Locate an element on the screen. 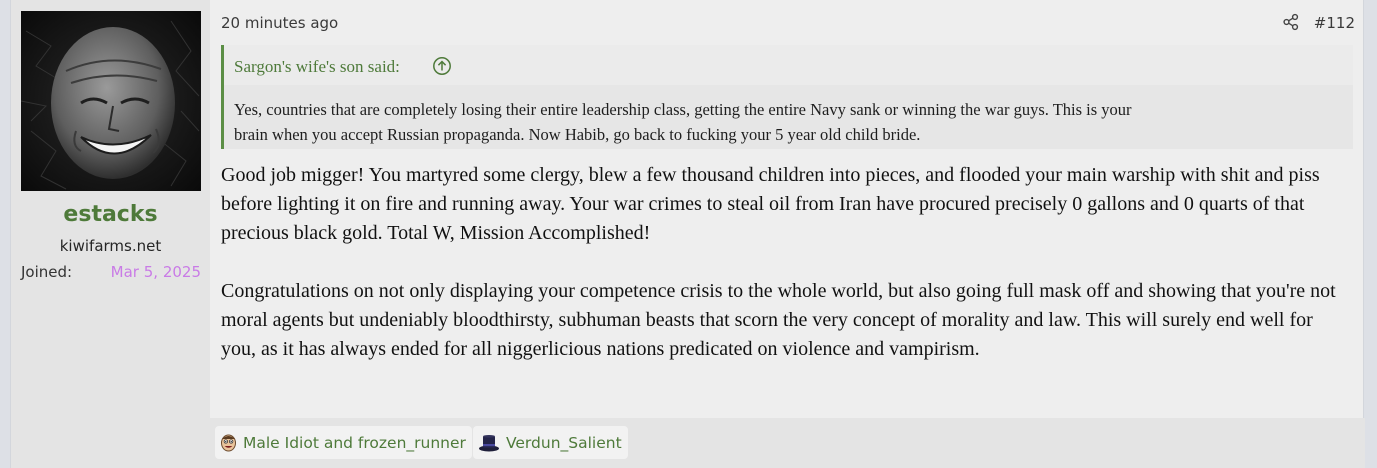 The image size is (1377, 468). post-timestamp: 20 minutes ago is located at coordinates (279, 23).